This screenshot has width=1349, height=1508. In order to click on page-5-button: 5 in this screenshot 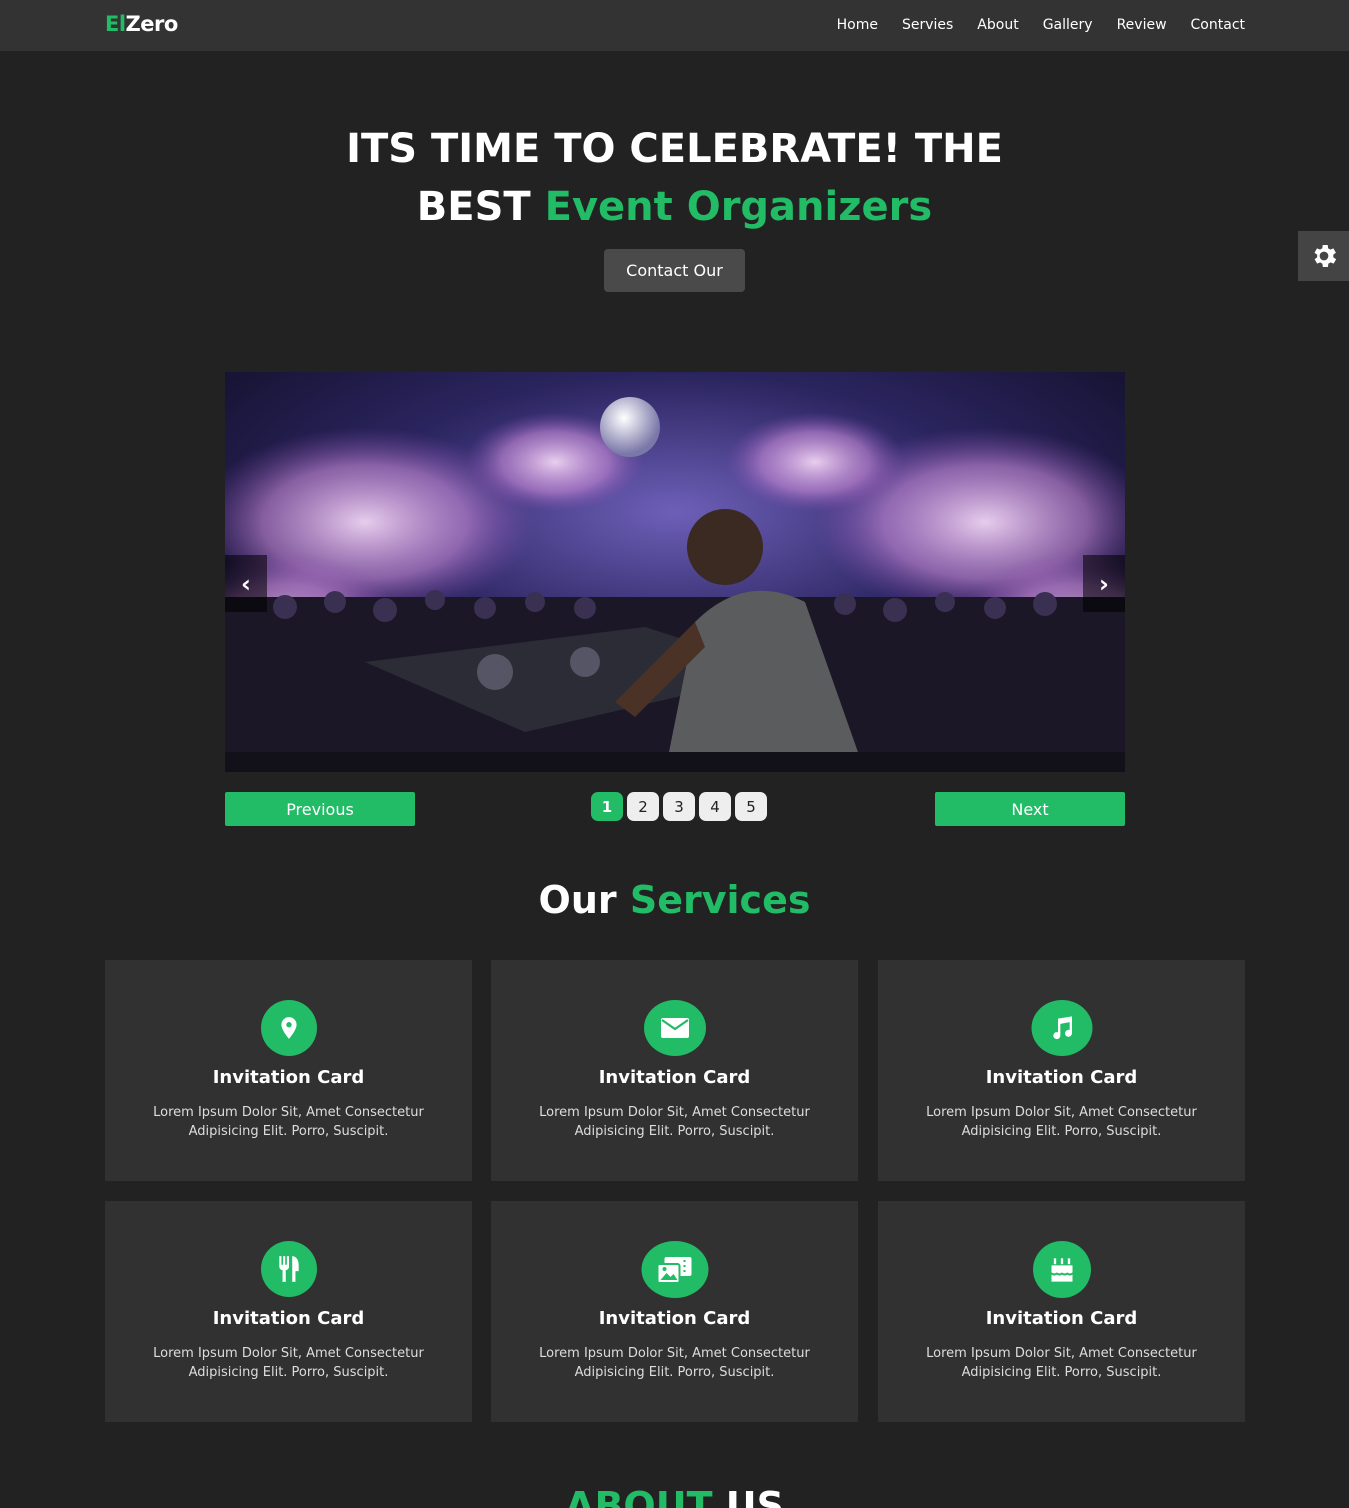, I will do `click(751, 806)`.